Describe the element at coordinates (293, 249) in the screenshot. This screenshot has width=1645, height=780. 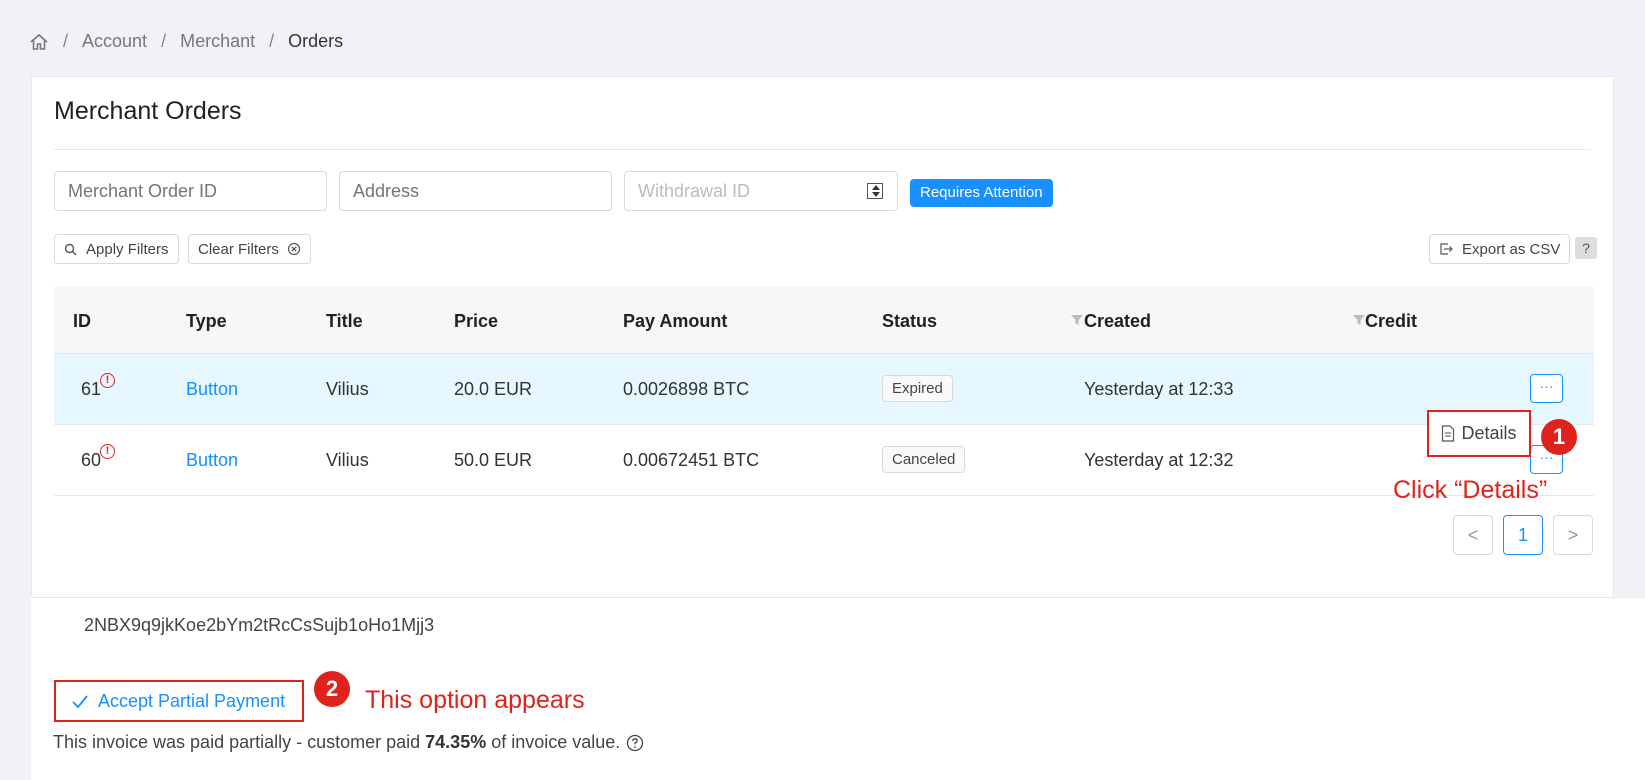
I see `close-circle-icon` at that location.